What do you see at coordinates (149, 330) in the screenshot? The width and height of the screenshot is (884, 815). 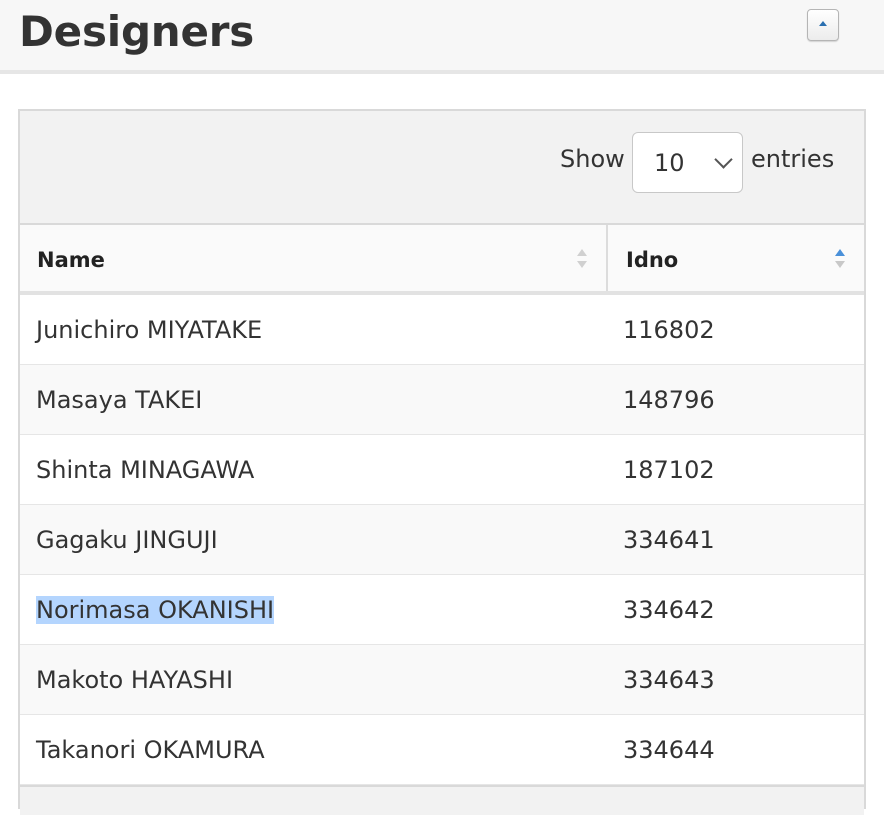 I see `cell-name: Junichiro MIYATAKE` at bounding box center [149, 330].